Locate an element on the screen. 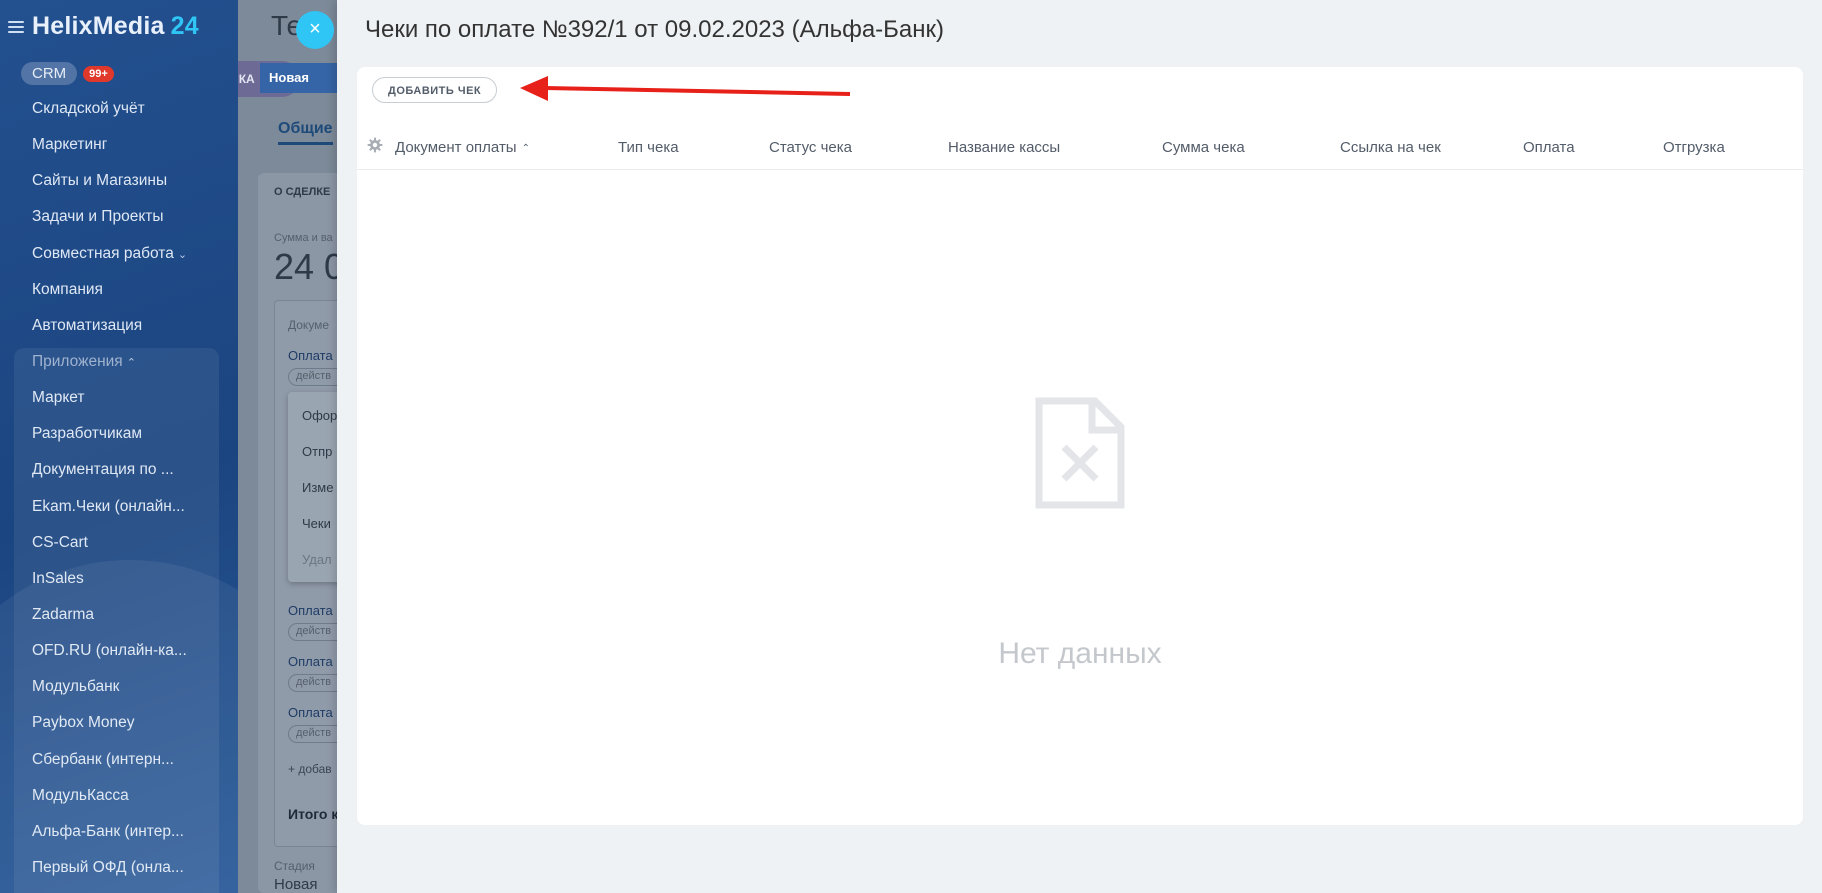 The height and width of the screenshot is (893, 1822). logo: HelixMedia 24 is located at coordinates (115, 26).